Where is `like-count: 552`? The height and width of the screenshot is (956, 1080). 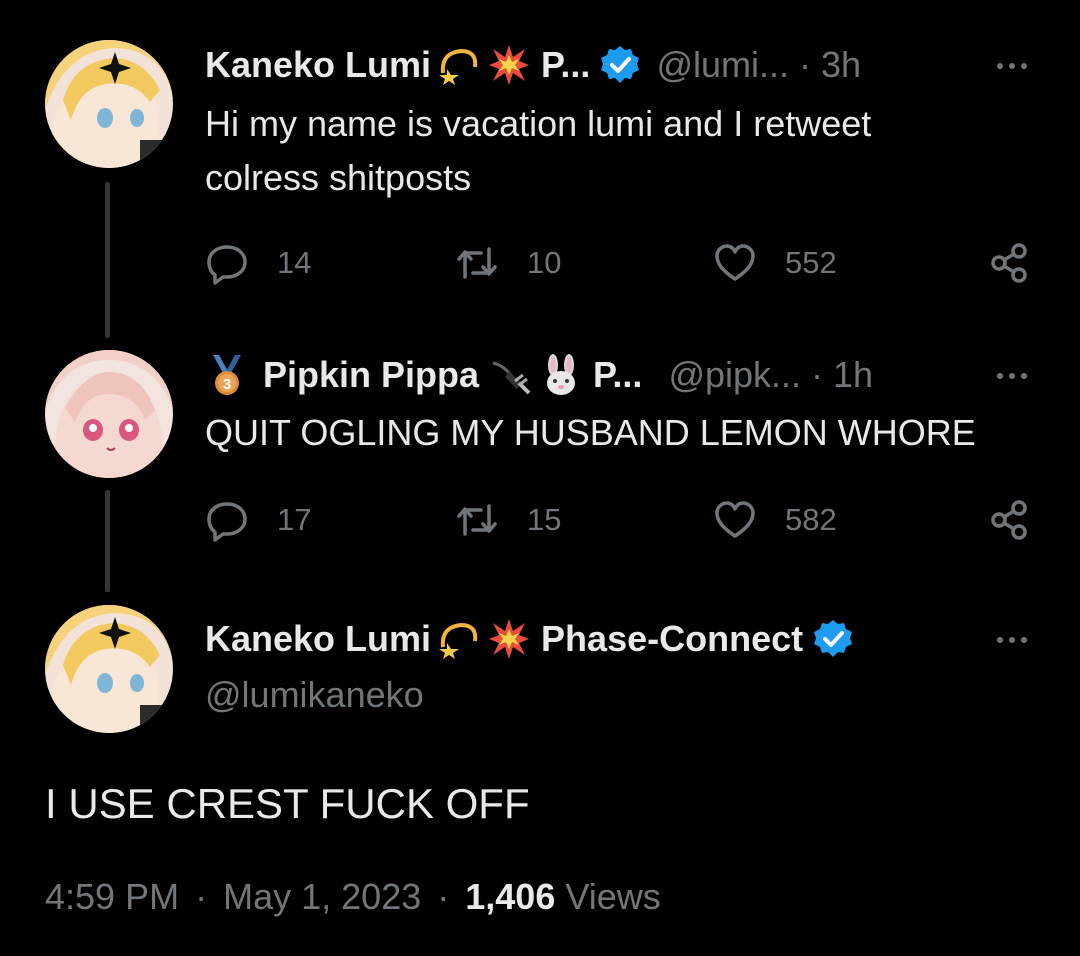 like-count: 552 is located at coordinates (811, 262).